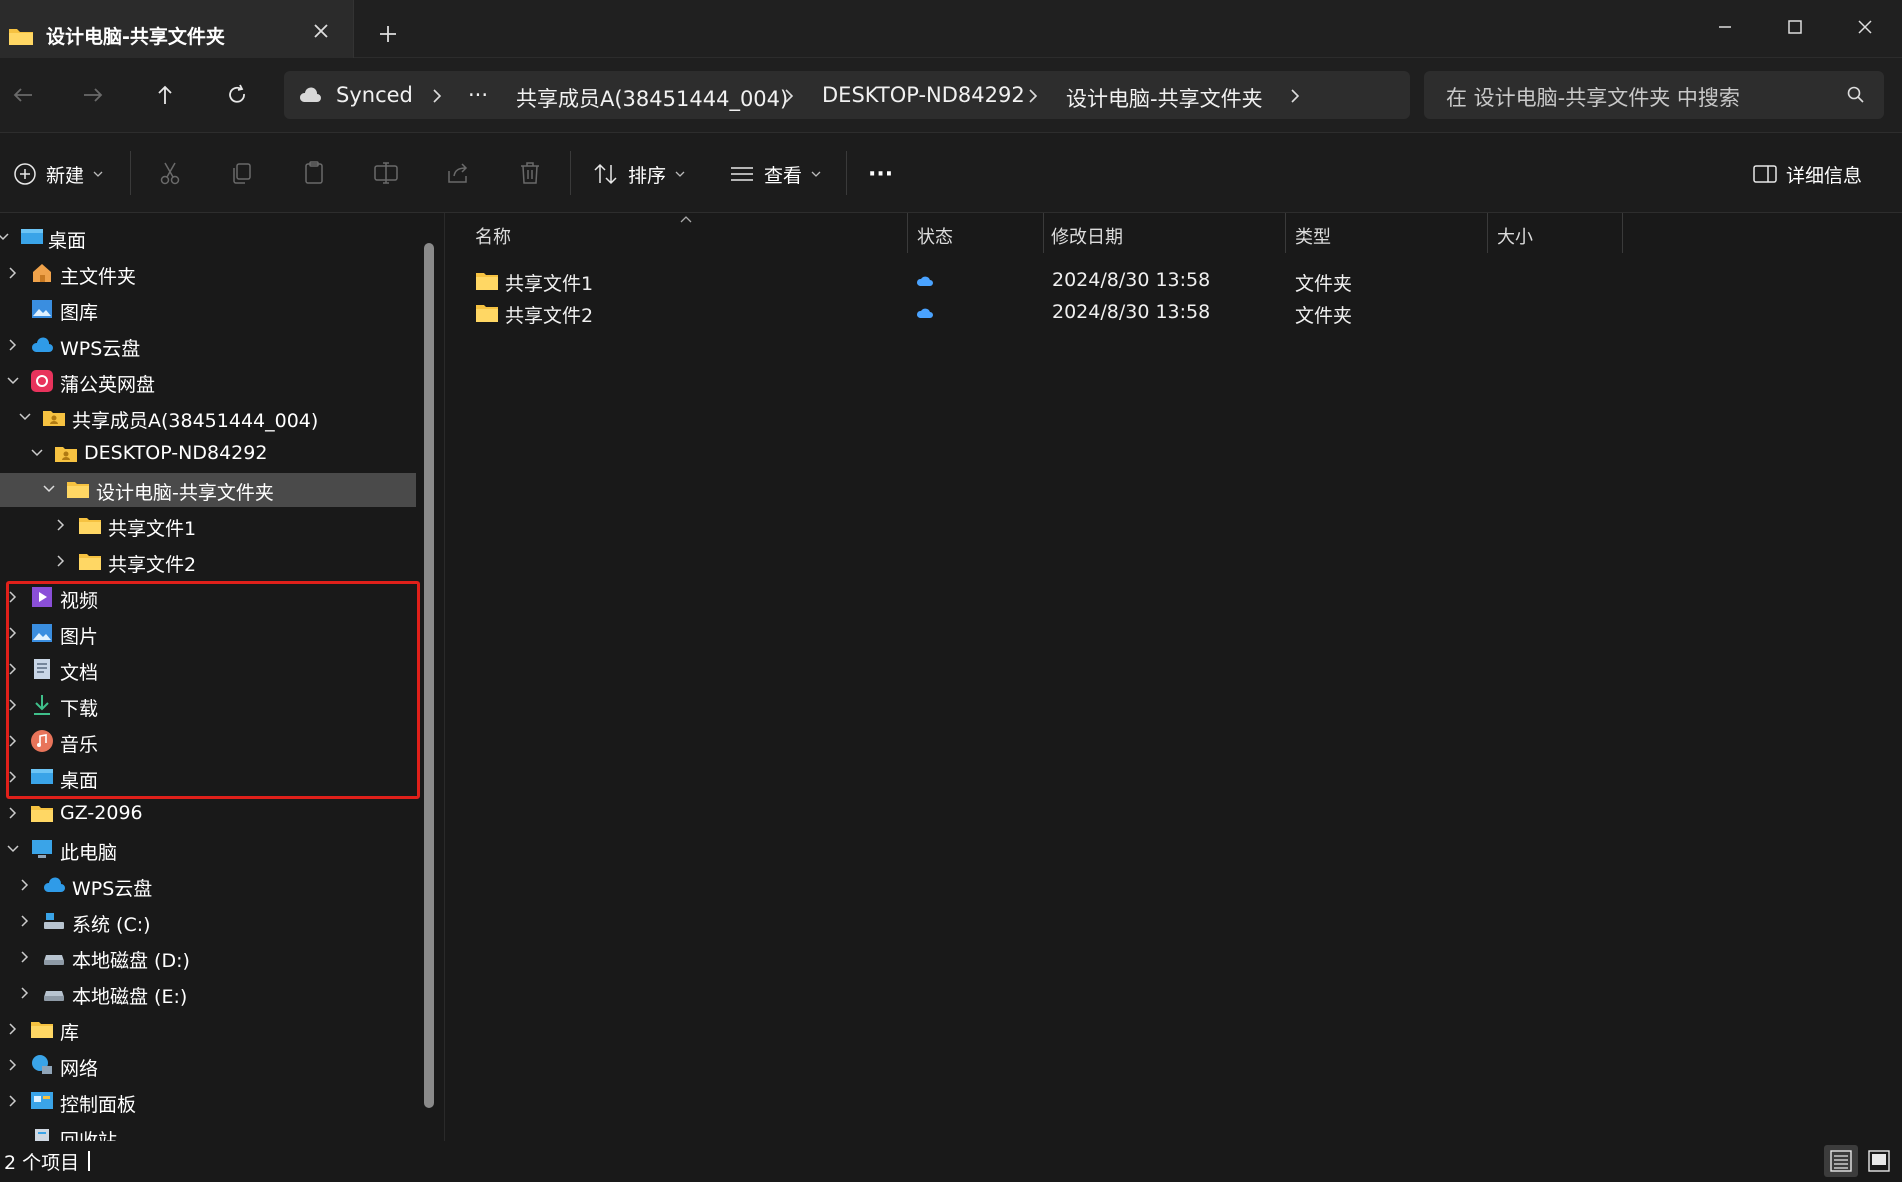  Describe the element at coordinates (210, 958) in the screenshot. I see `nav-item-drive-d: 本地磁盘 (D:)` at that location.